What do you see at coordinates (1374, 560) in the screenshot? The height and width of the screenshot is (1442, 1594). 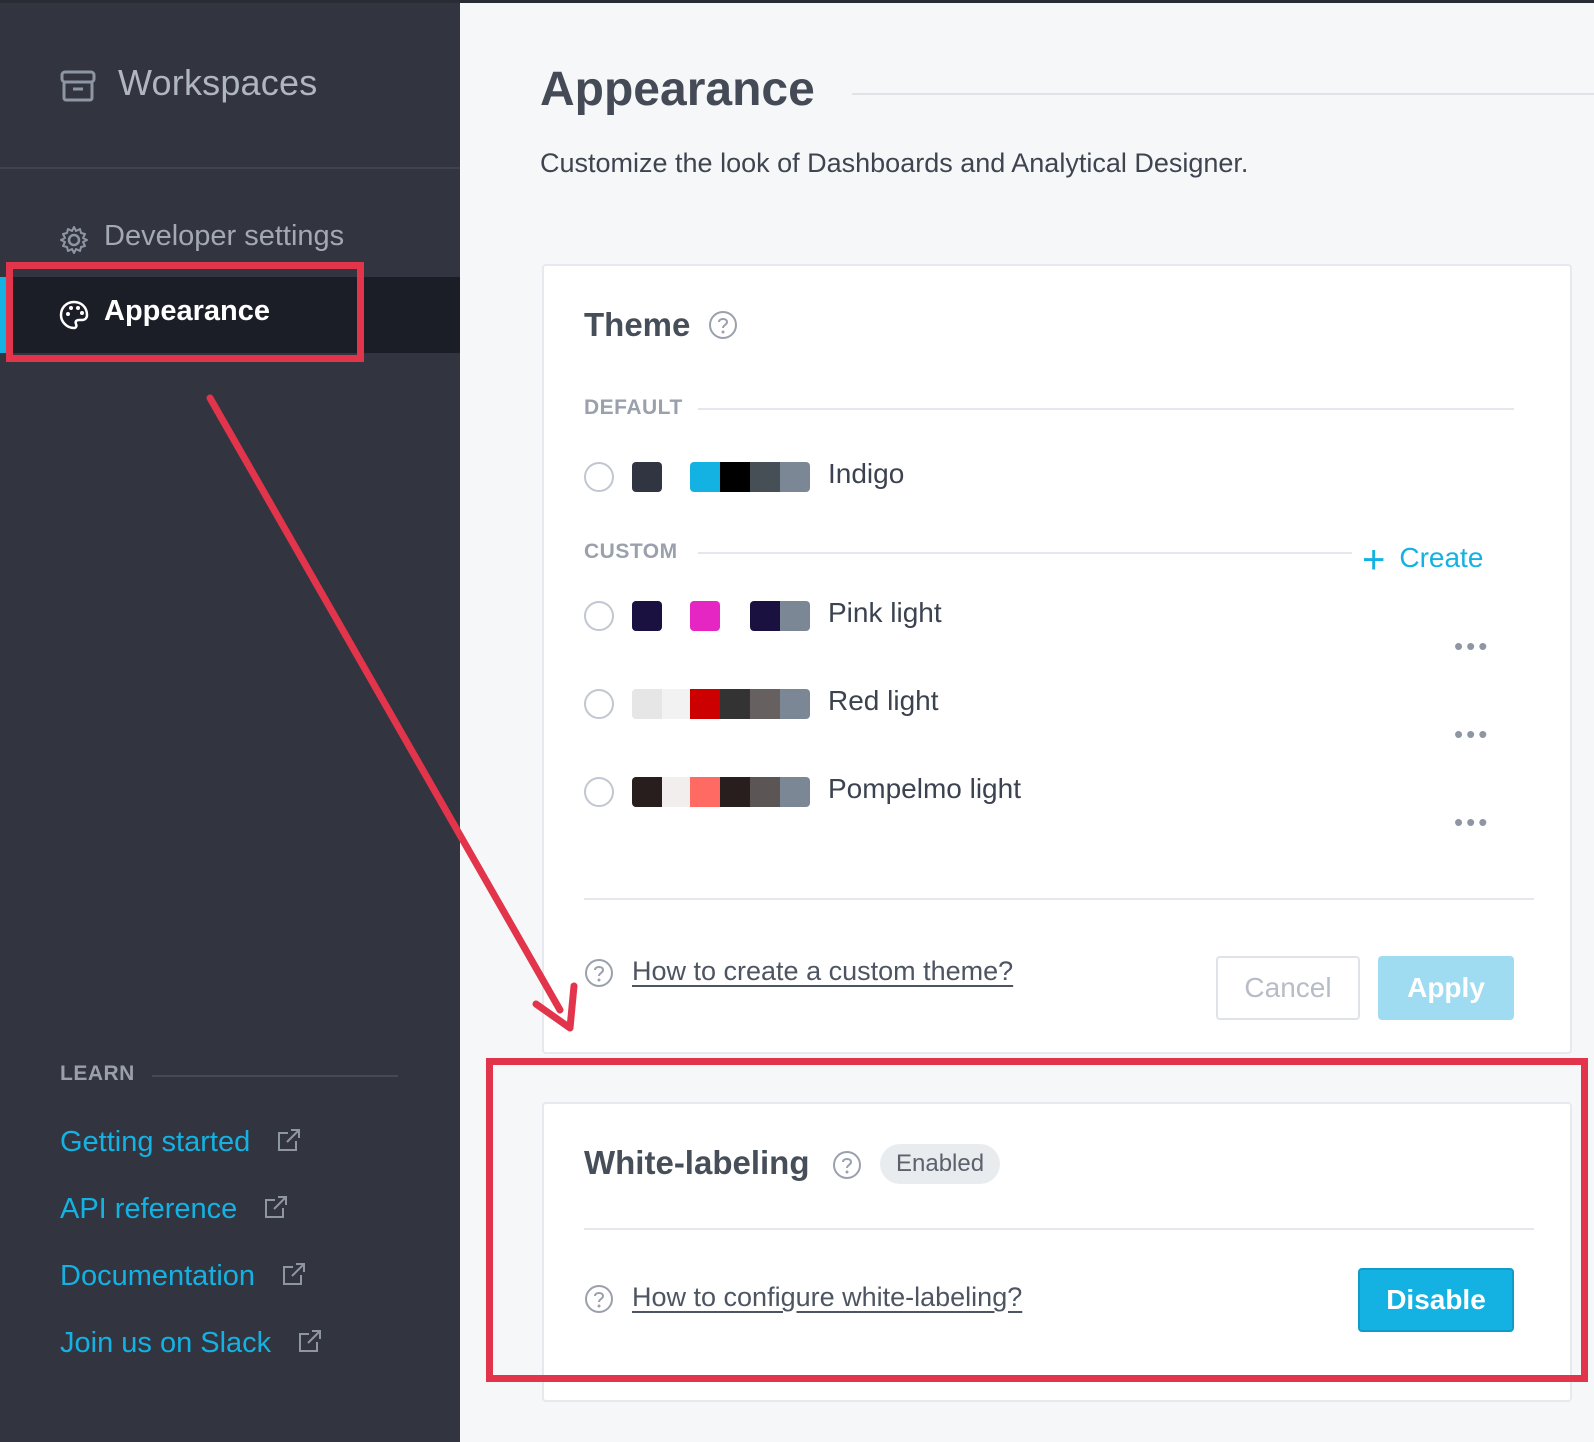 I see `plus-icon: +` at bounding box center [1374, 560].